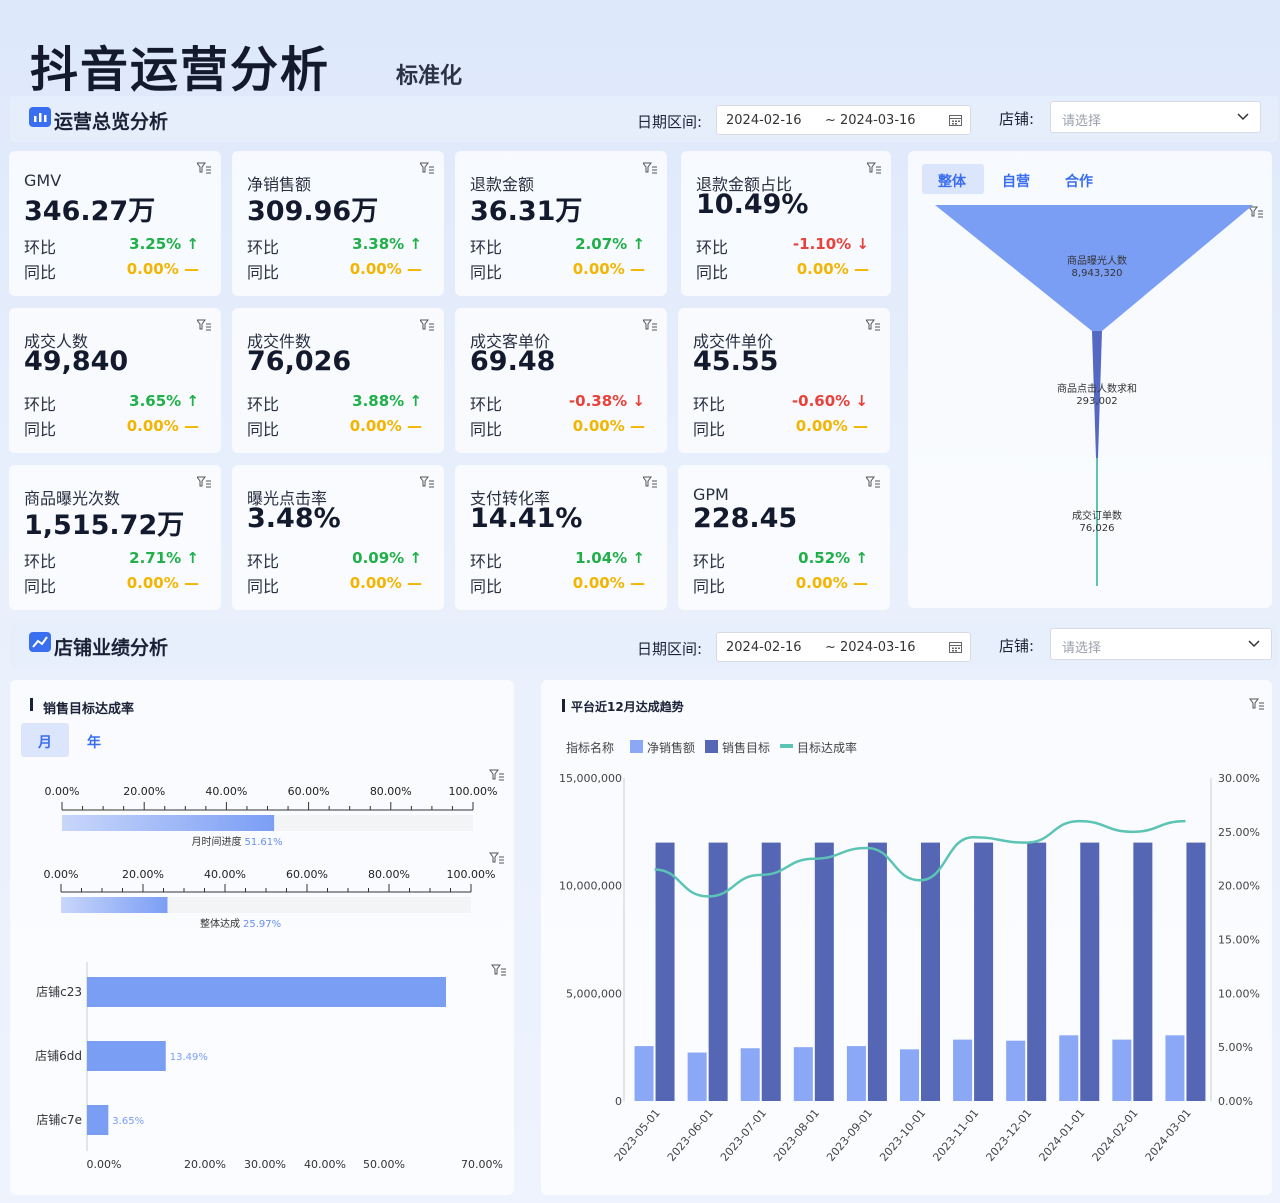  Describe the element at coordinates (384, 1164) in the screenshot. I see `x-tick-label: 50.00%` at that location.